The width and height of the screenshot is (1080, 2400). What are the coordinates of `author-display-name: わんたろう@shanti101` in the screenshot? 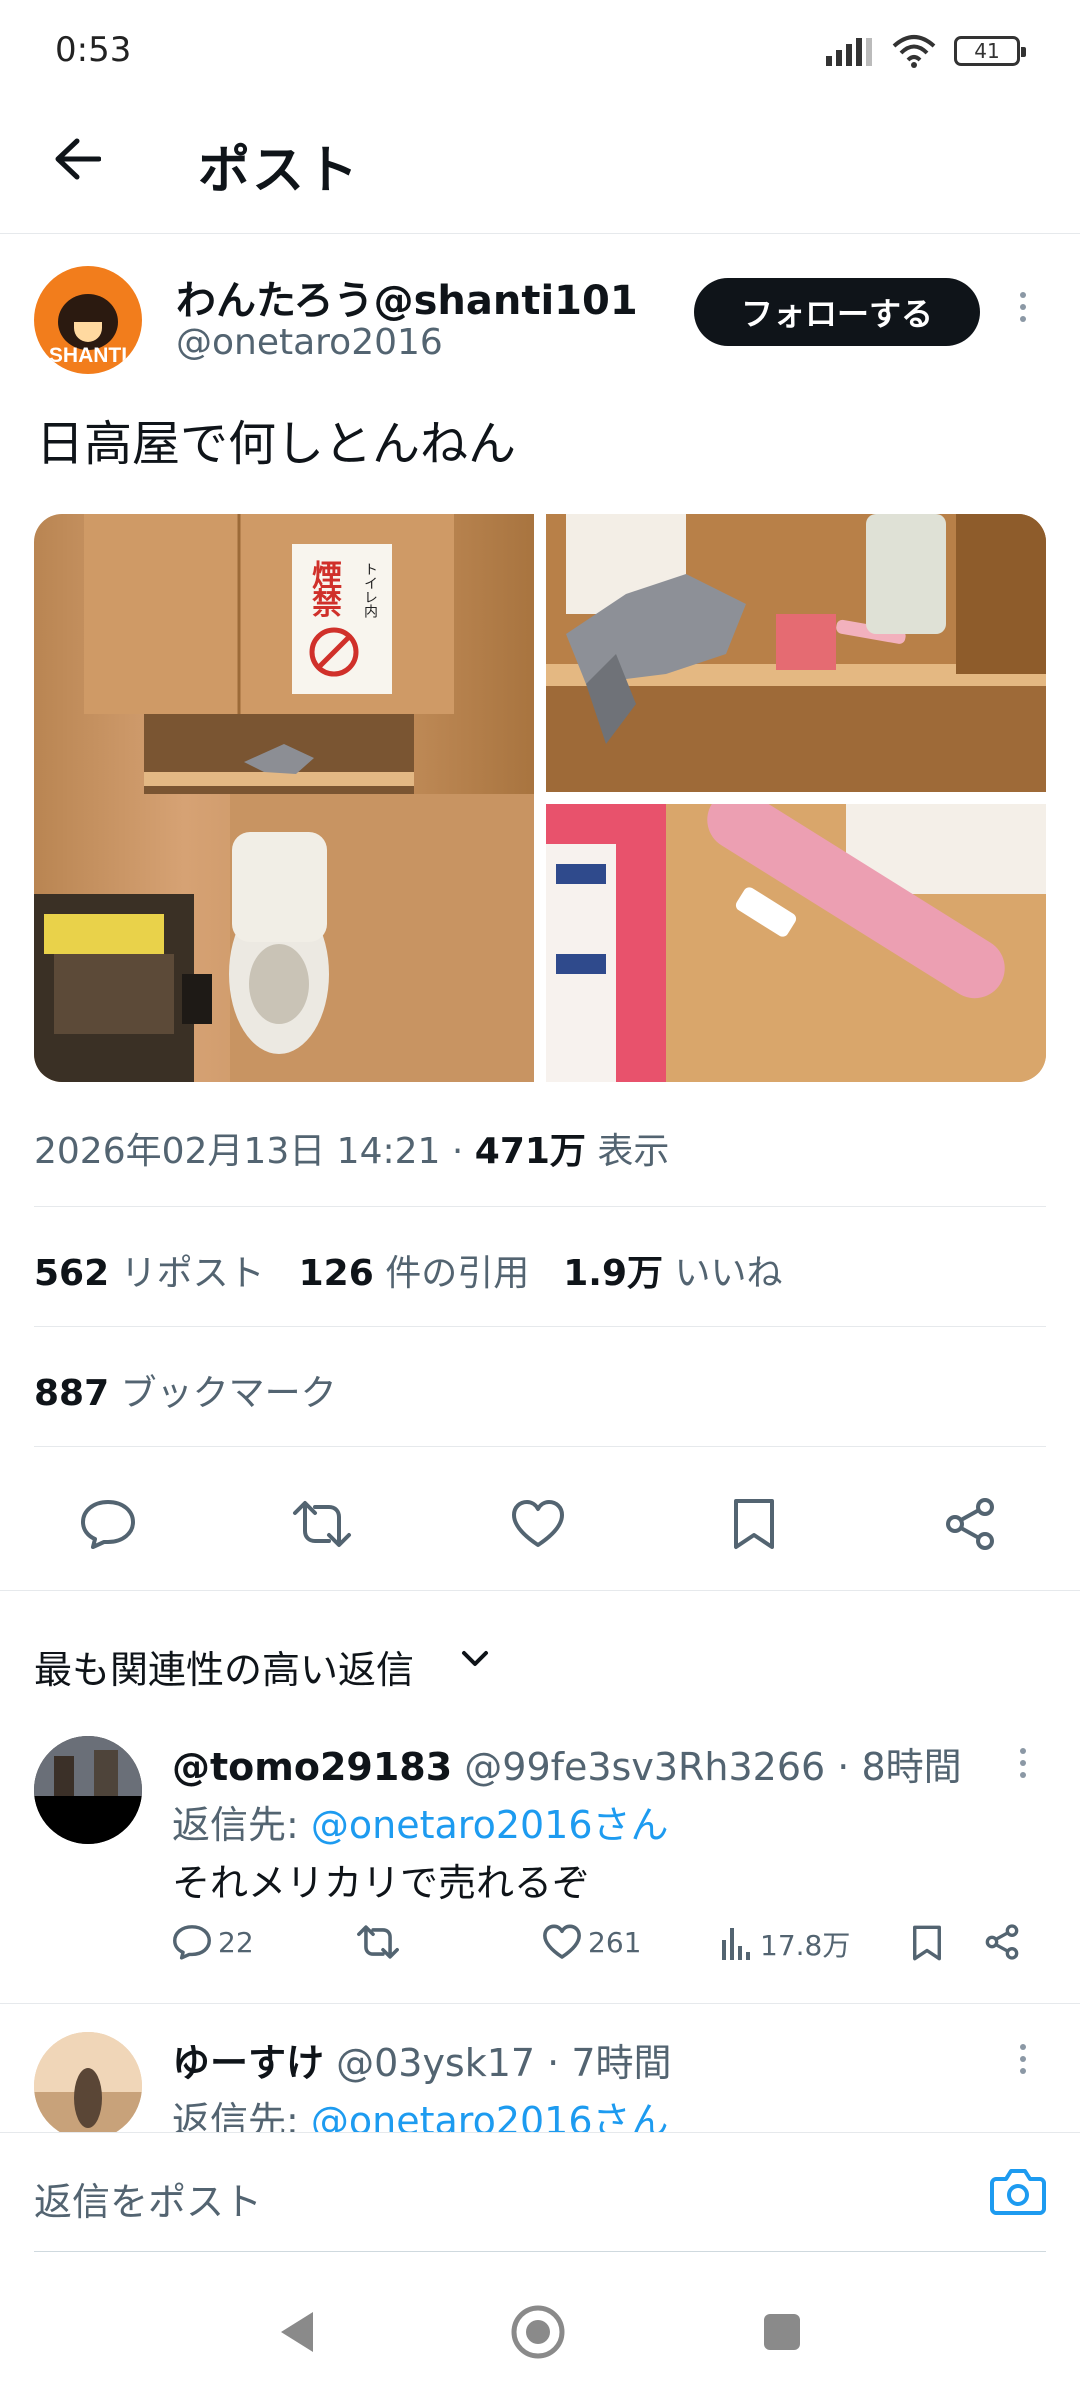 It's located at (407, 297).